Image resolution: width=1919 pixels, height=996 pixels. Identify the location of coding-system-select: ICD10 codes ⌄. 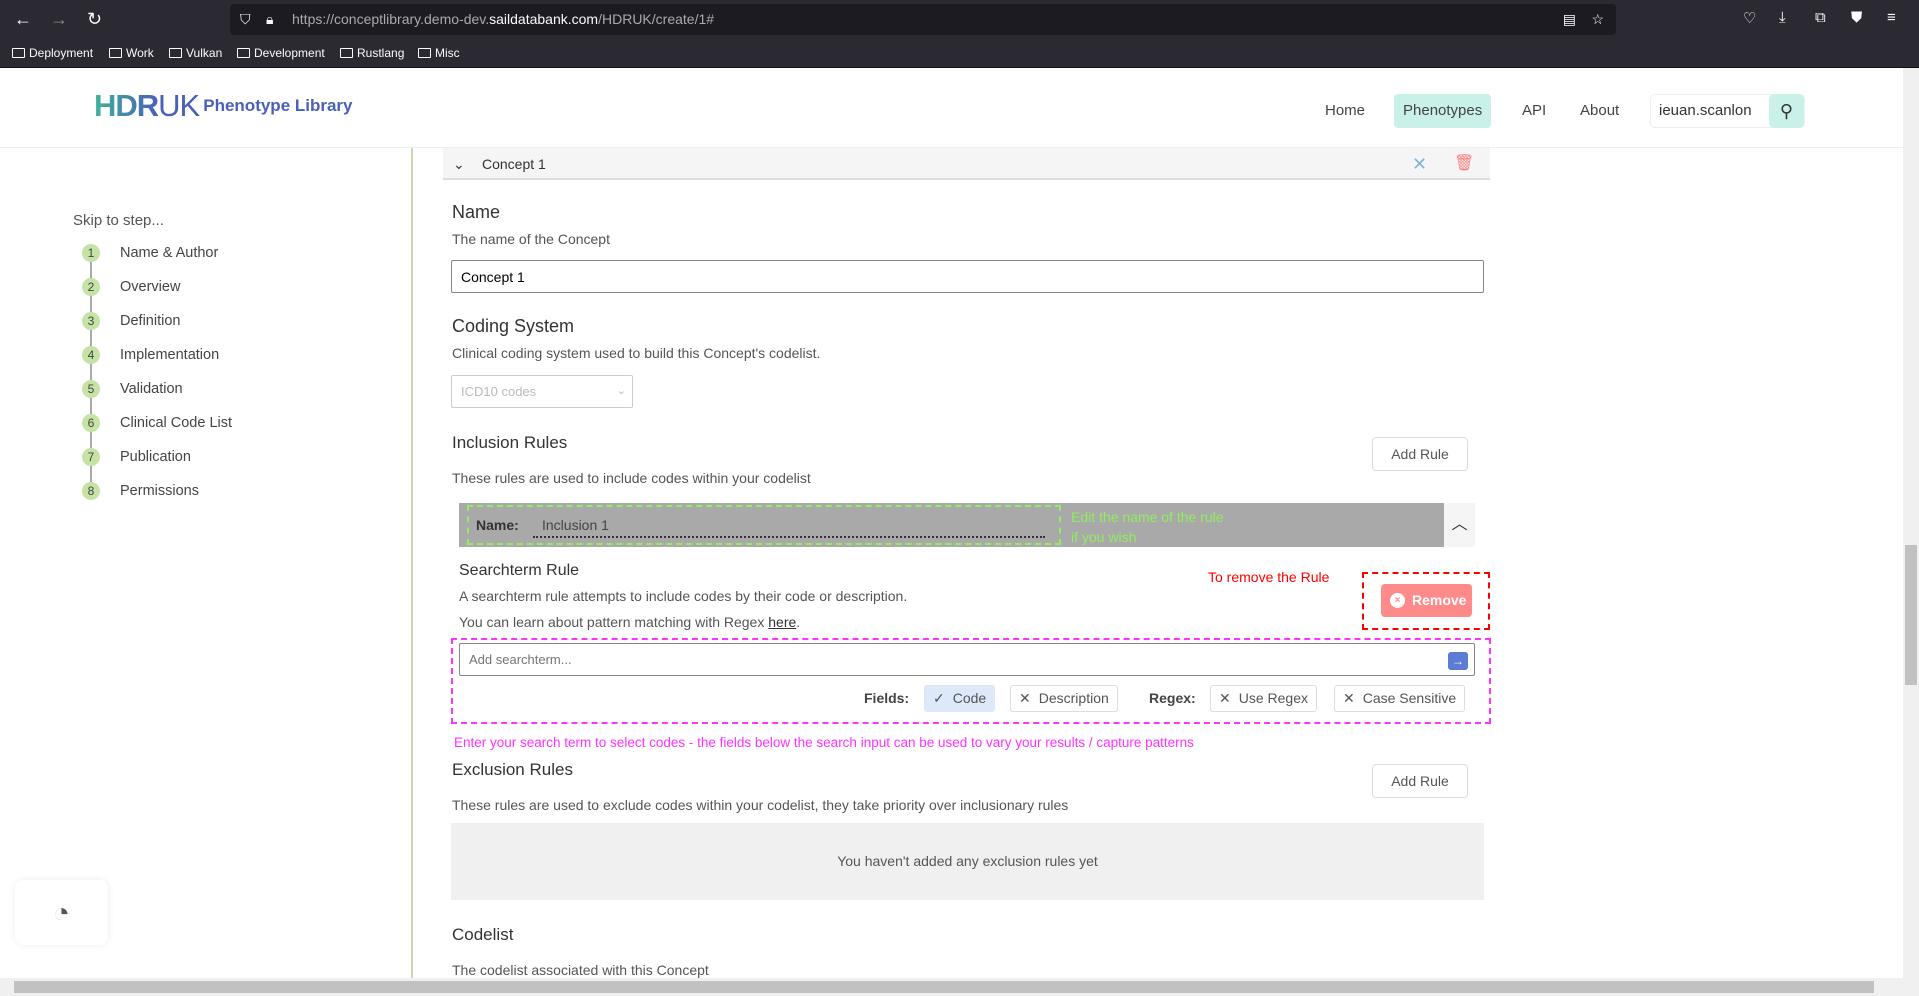
(542, 391).